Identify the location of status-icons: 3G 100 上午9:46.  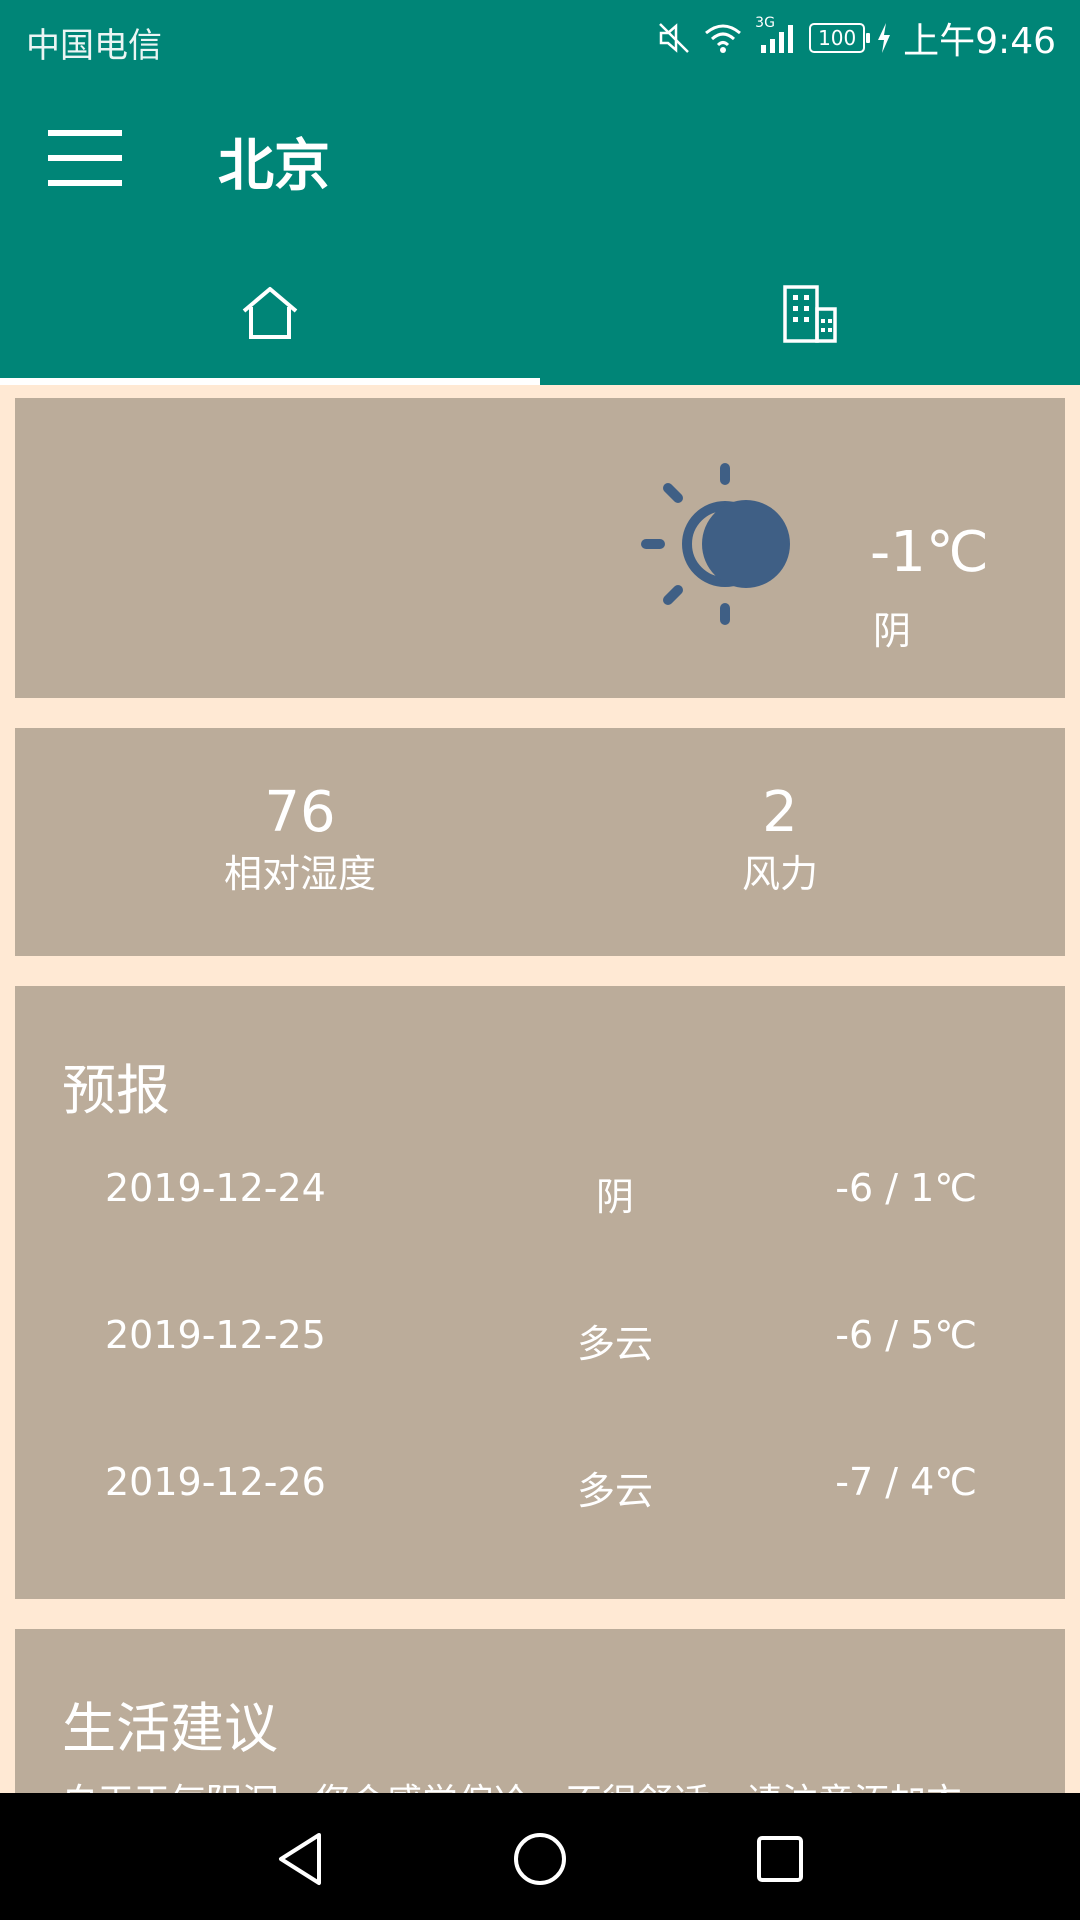
(856, 38).